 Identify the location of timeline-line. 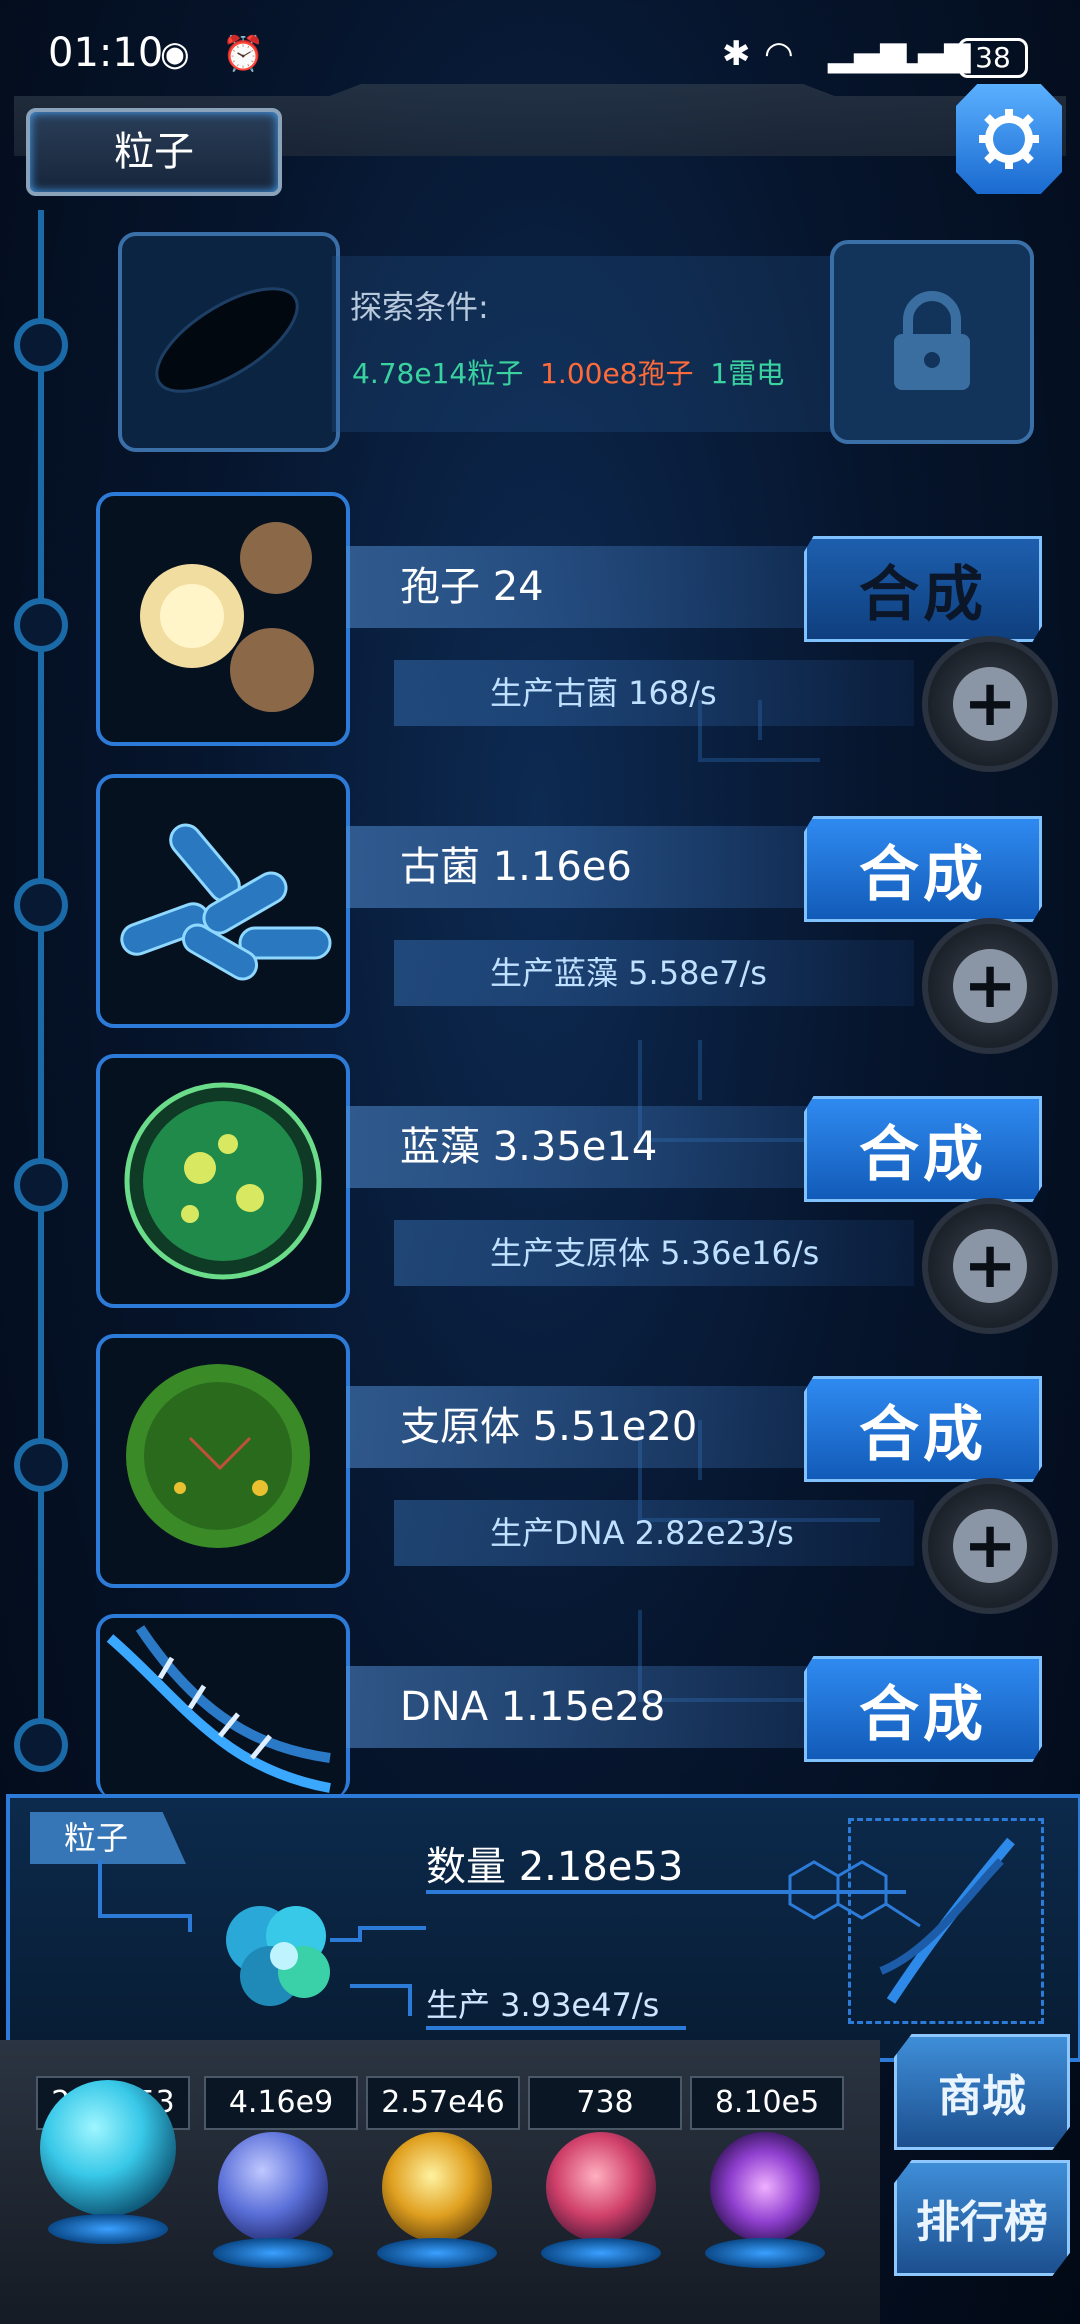
(41, 990).